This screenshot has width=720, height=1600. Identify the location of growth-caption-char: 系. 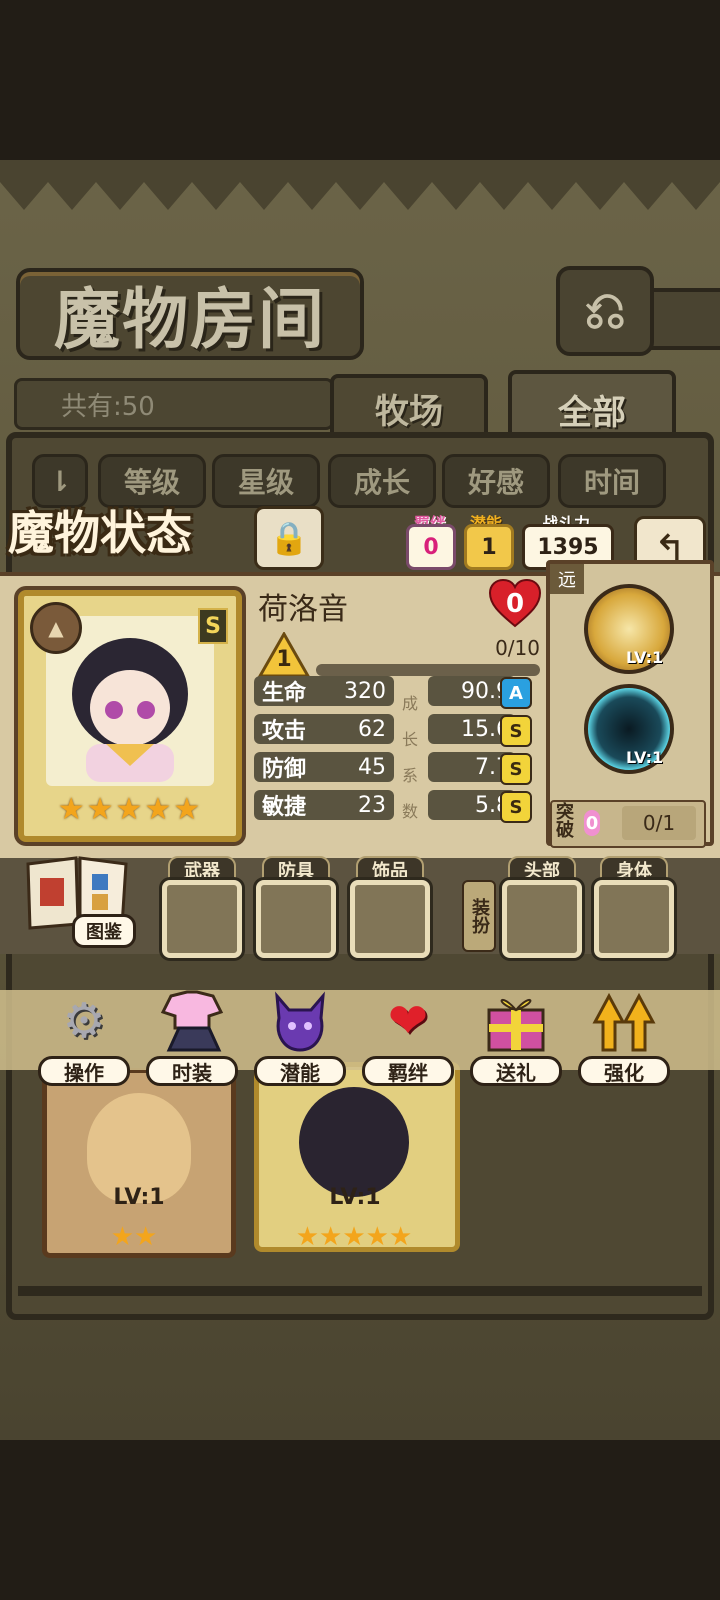
(409, 775).